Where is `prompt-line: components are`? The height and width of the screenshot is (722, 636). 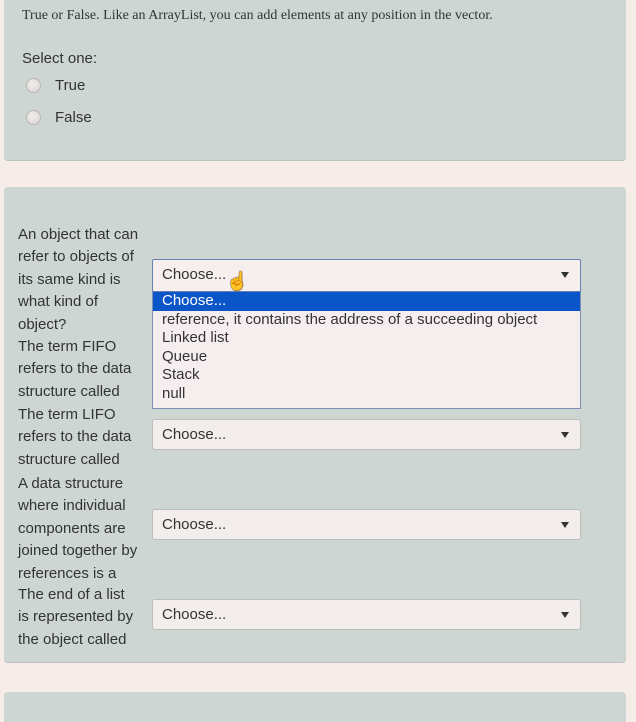 prompt-line: components are is located at coordinates (72, 528).